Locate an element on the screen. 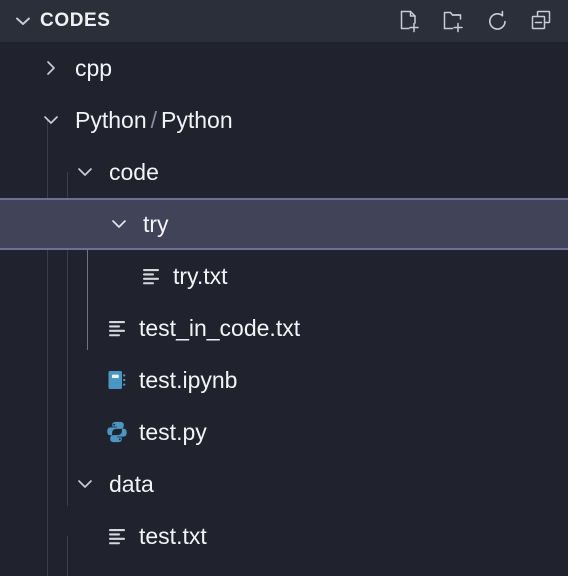  collapse-all-button is located at coordinates (541, 21).